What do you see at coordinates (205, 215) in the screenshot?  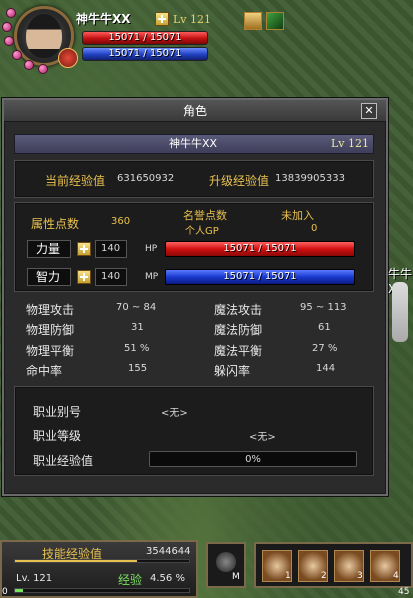 I see `fame-points-label: 名誉点数` at bounding box center [205, 215].